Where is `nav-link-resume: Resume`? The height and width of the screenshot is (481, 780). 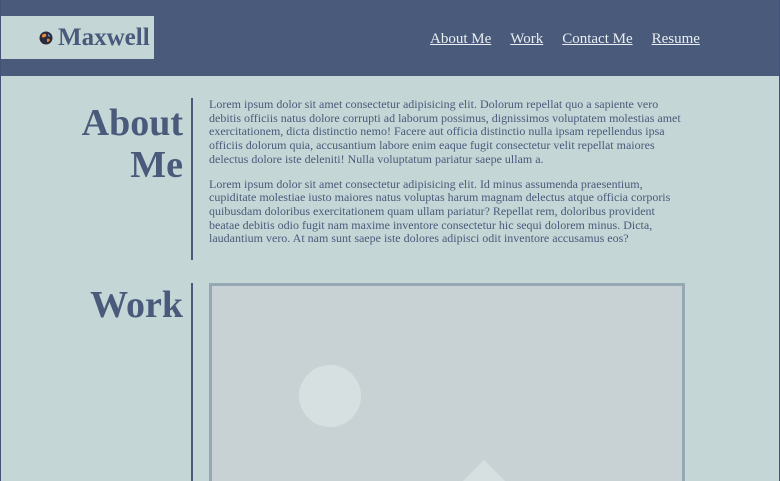 nav-link-resume: Resume is located at coordinates (676, 39).